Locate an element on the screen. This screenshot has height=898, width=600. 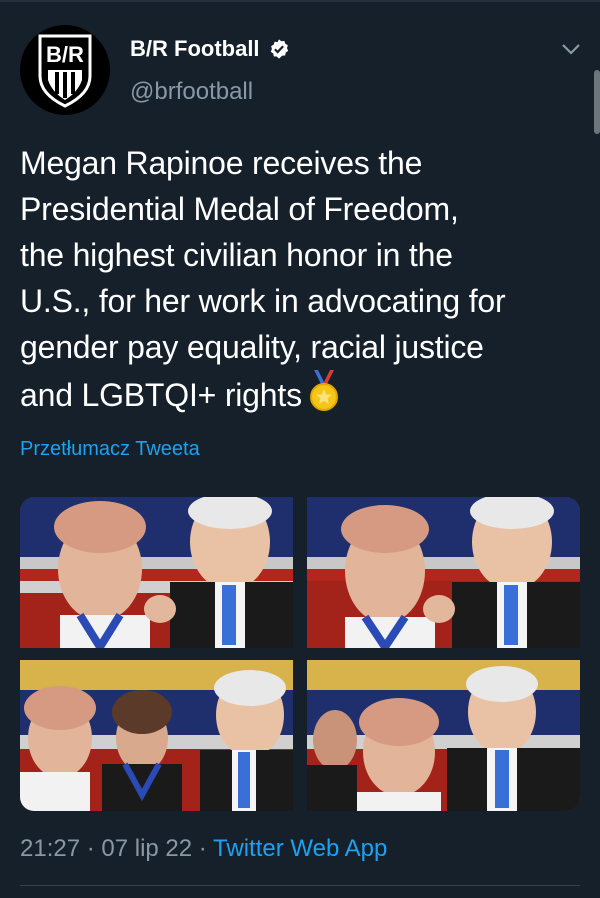
photo-2-image is located at coordinates (443, 572).